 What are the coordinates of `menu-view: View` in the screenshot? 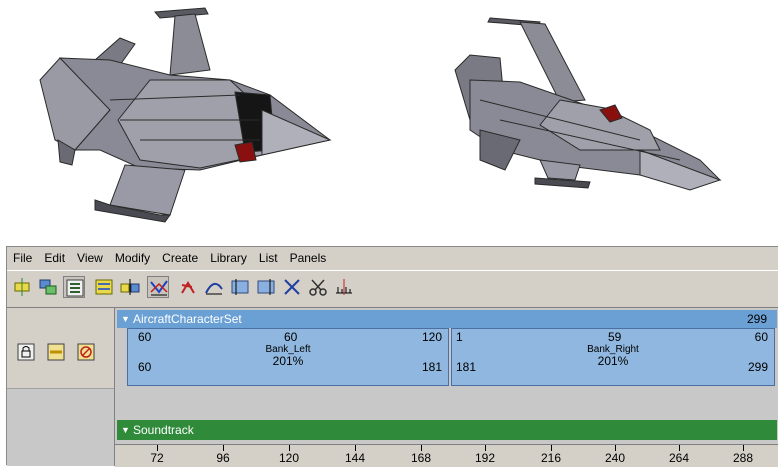 It's located at (90, 258).